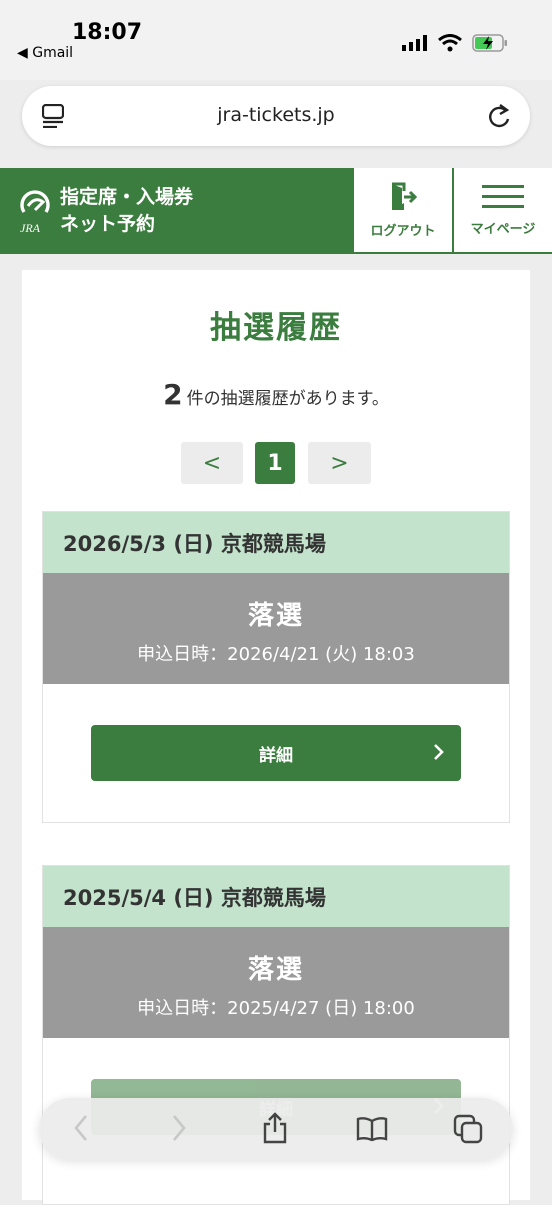  What do you see at coordinates (276, 542) in the screenshot?
I see `entry-date-venue: 2026/5/3 (日) 京都競馬場` at bounding box center [276, 542].